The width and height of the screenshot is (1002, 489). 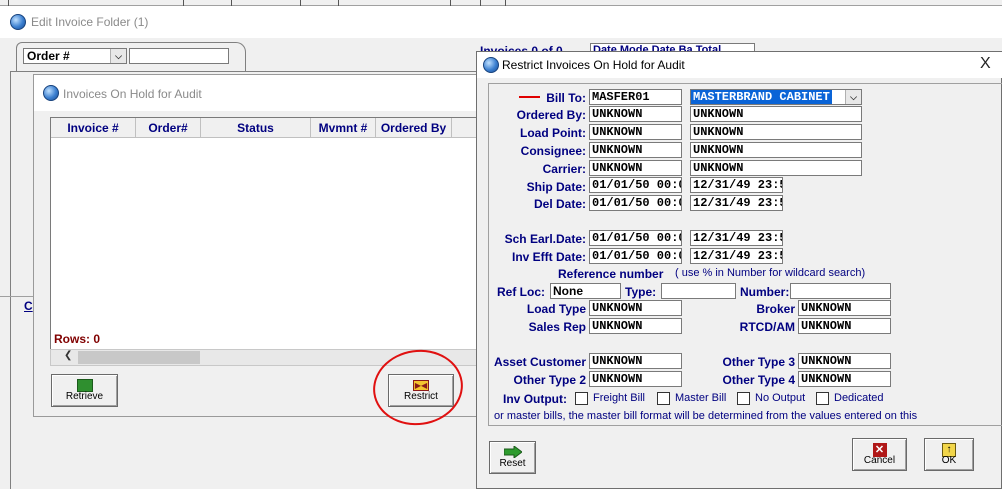 I want to click on inv-efft-date-to-field: 12/31/49 23:59, so click(x=736, y=256).